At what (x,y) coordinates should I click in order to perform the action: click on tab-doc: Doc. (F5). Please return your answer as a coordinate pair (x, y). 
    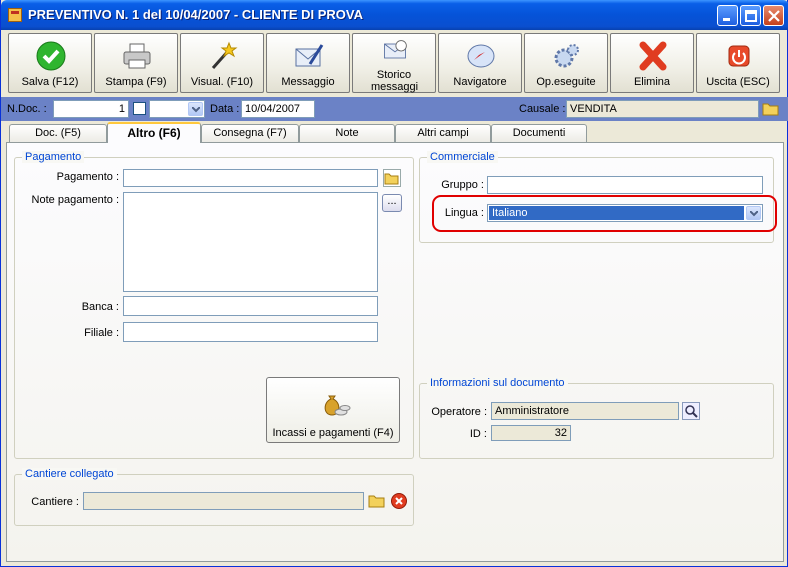
    Looking at the image, I should click on (58, 133).